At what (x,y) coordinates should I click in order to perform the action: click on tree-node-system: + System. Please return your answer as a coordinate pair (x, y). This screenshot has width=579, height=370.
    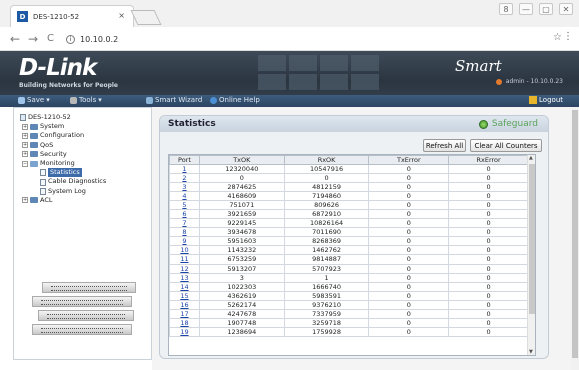
    Looking at the image, I should click on (63, 126).